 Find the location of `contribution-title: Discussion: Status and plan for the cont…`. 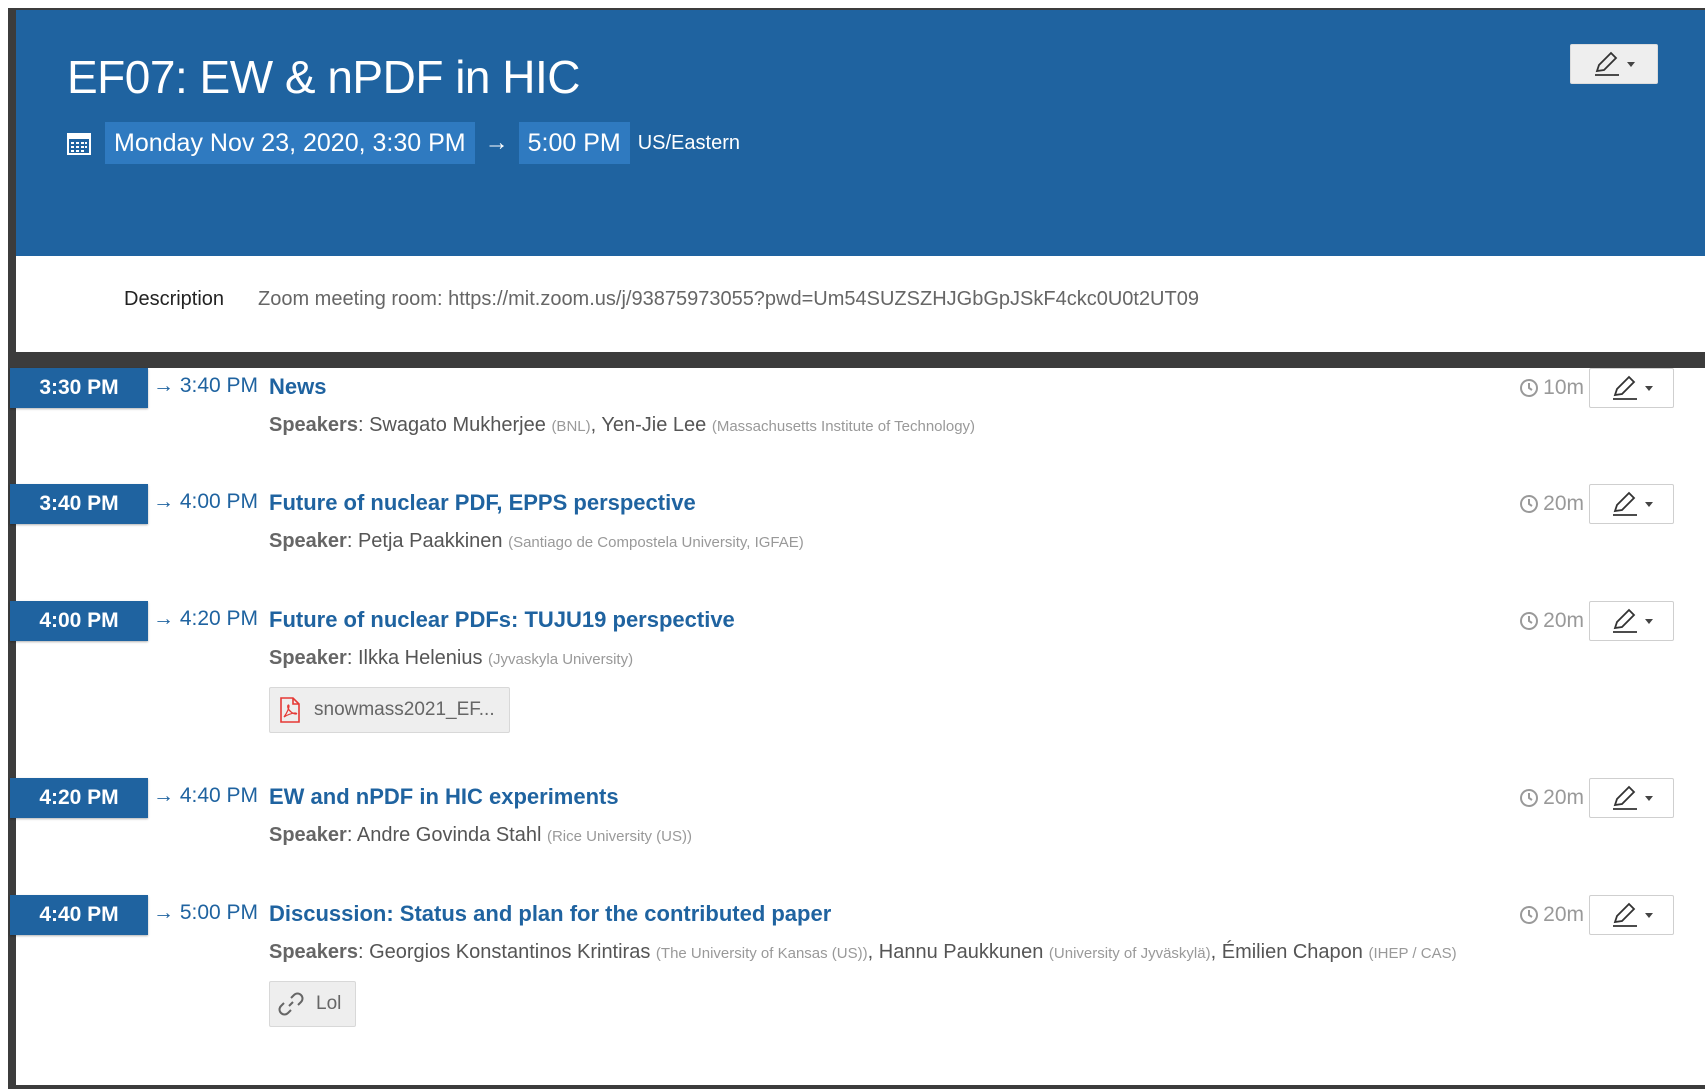

contribution-title: Discussion: Status and plan for the cont… is located at coordinates (550, 914).